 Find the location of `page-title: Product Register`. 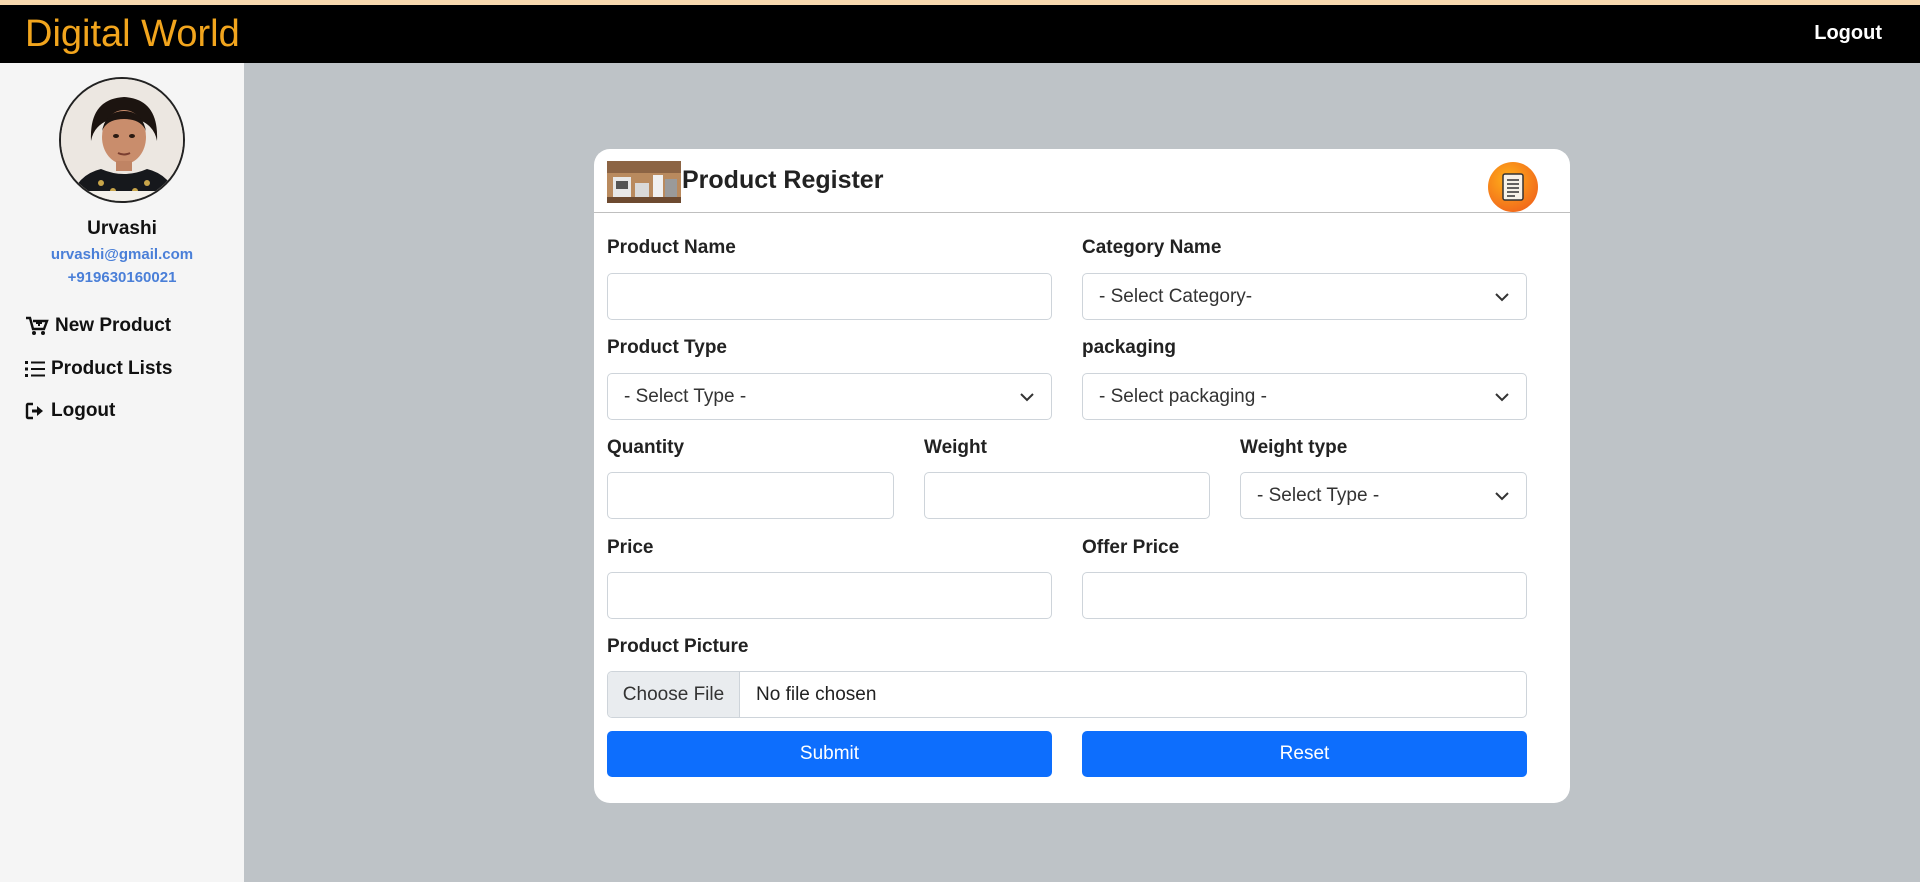

page-title: Product Register is located at coordinates (783, 180).